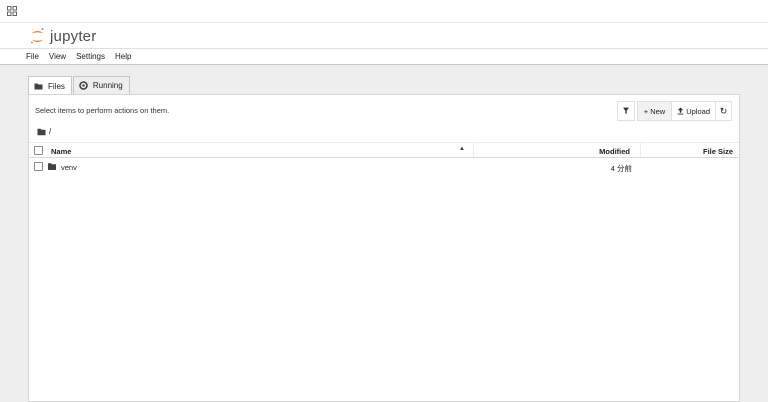 Image resolution: width=768 pixels, height=402 pixels. I want to click on breadcrumb: /, so click(44, 131).